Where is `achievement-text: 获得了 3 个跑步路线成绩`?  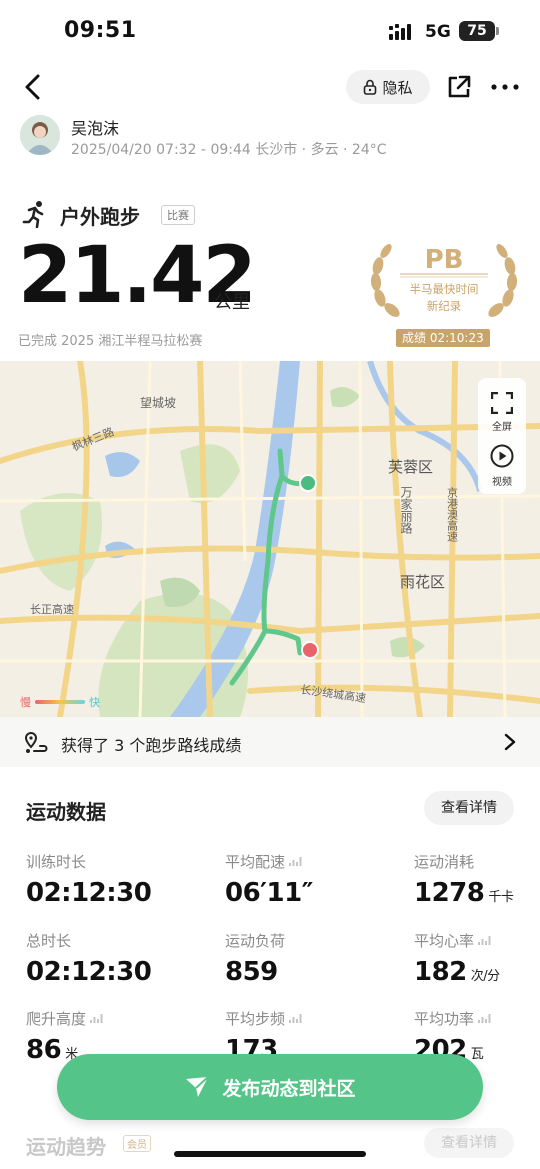
achievement-text: 获得了 3 个跑步路线成绩 is located at coordinates (151, 745).